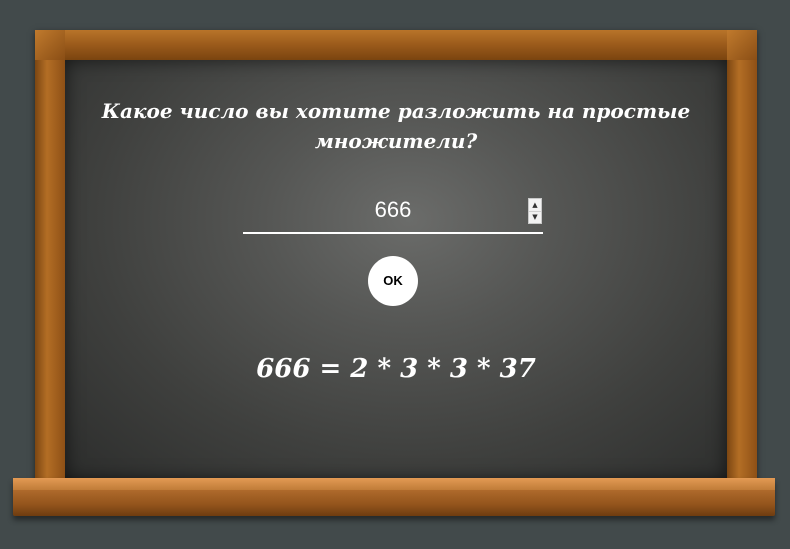  What do you see at coordinates (742, 260) in the screenshot?
I see `frame-right` at bounding box center [742, 260].